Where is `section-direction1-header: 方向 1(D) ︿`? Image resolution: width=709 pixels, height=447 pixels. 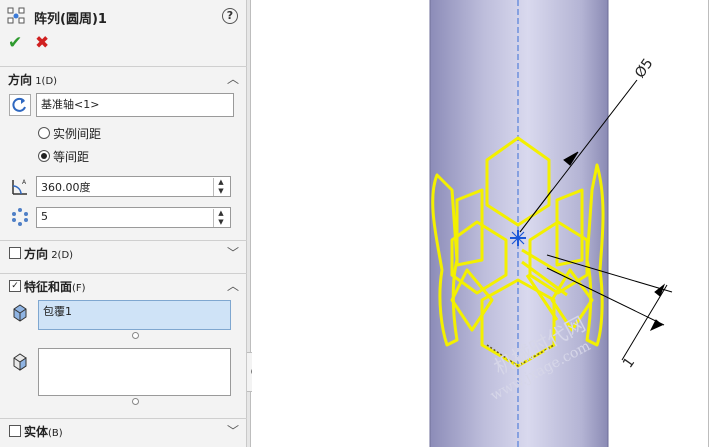
section-direction1-header: 方向 1(D) ︿ is located at coordinates (123, 78).